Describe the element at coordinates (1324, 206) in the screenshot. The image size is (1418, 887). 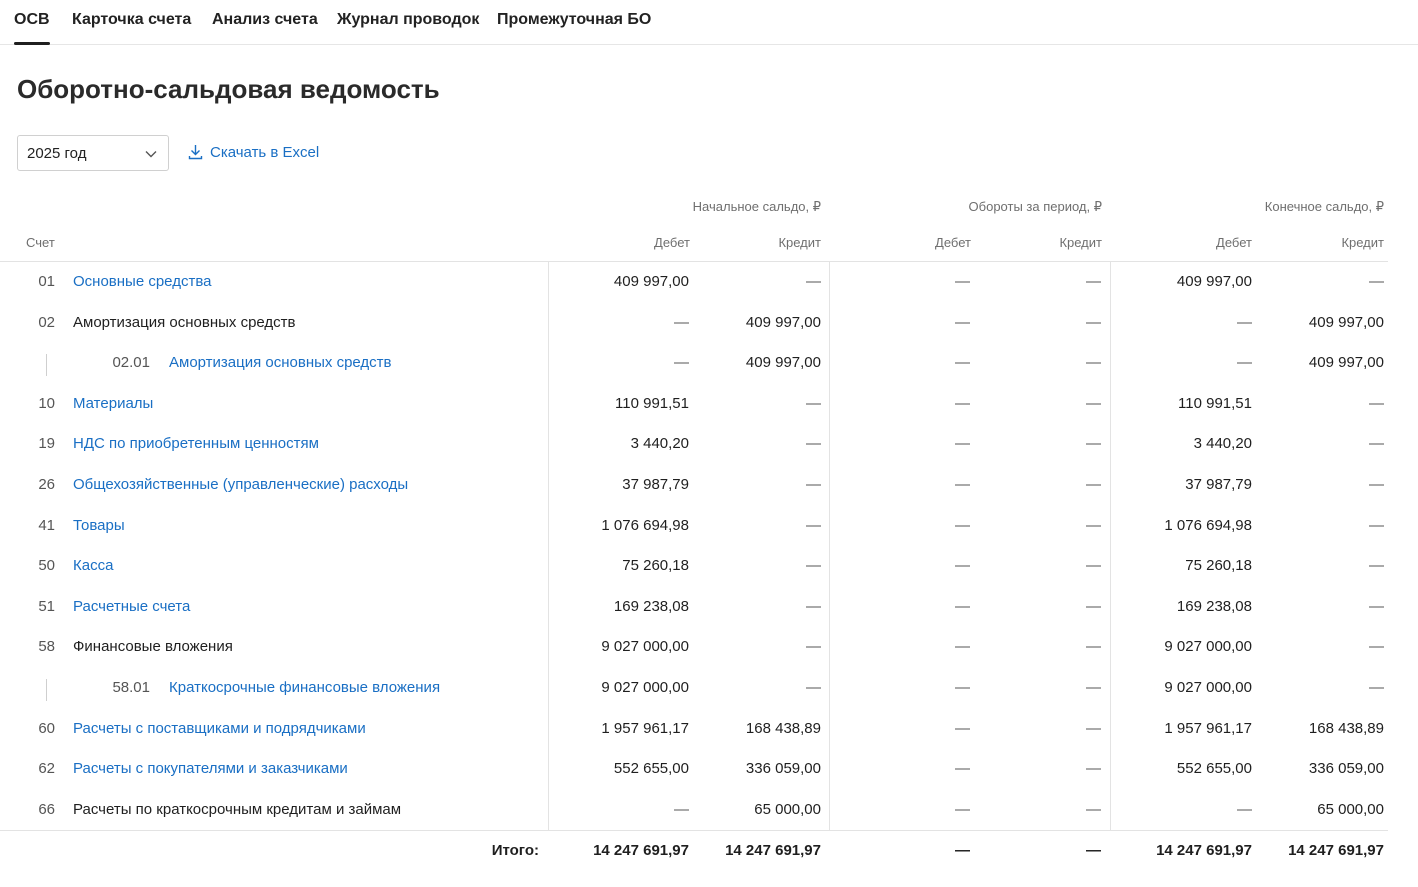
I see `header-closing-balance: Конечное сальдо, ₽` at that location.